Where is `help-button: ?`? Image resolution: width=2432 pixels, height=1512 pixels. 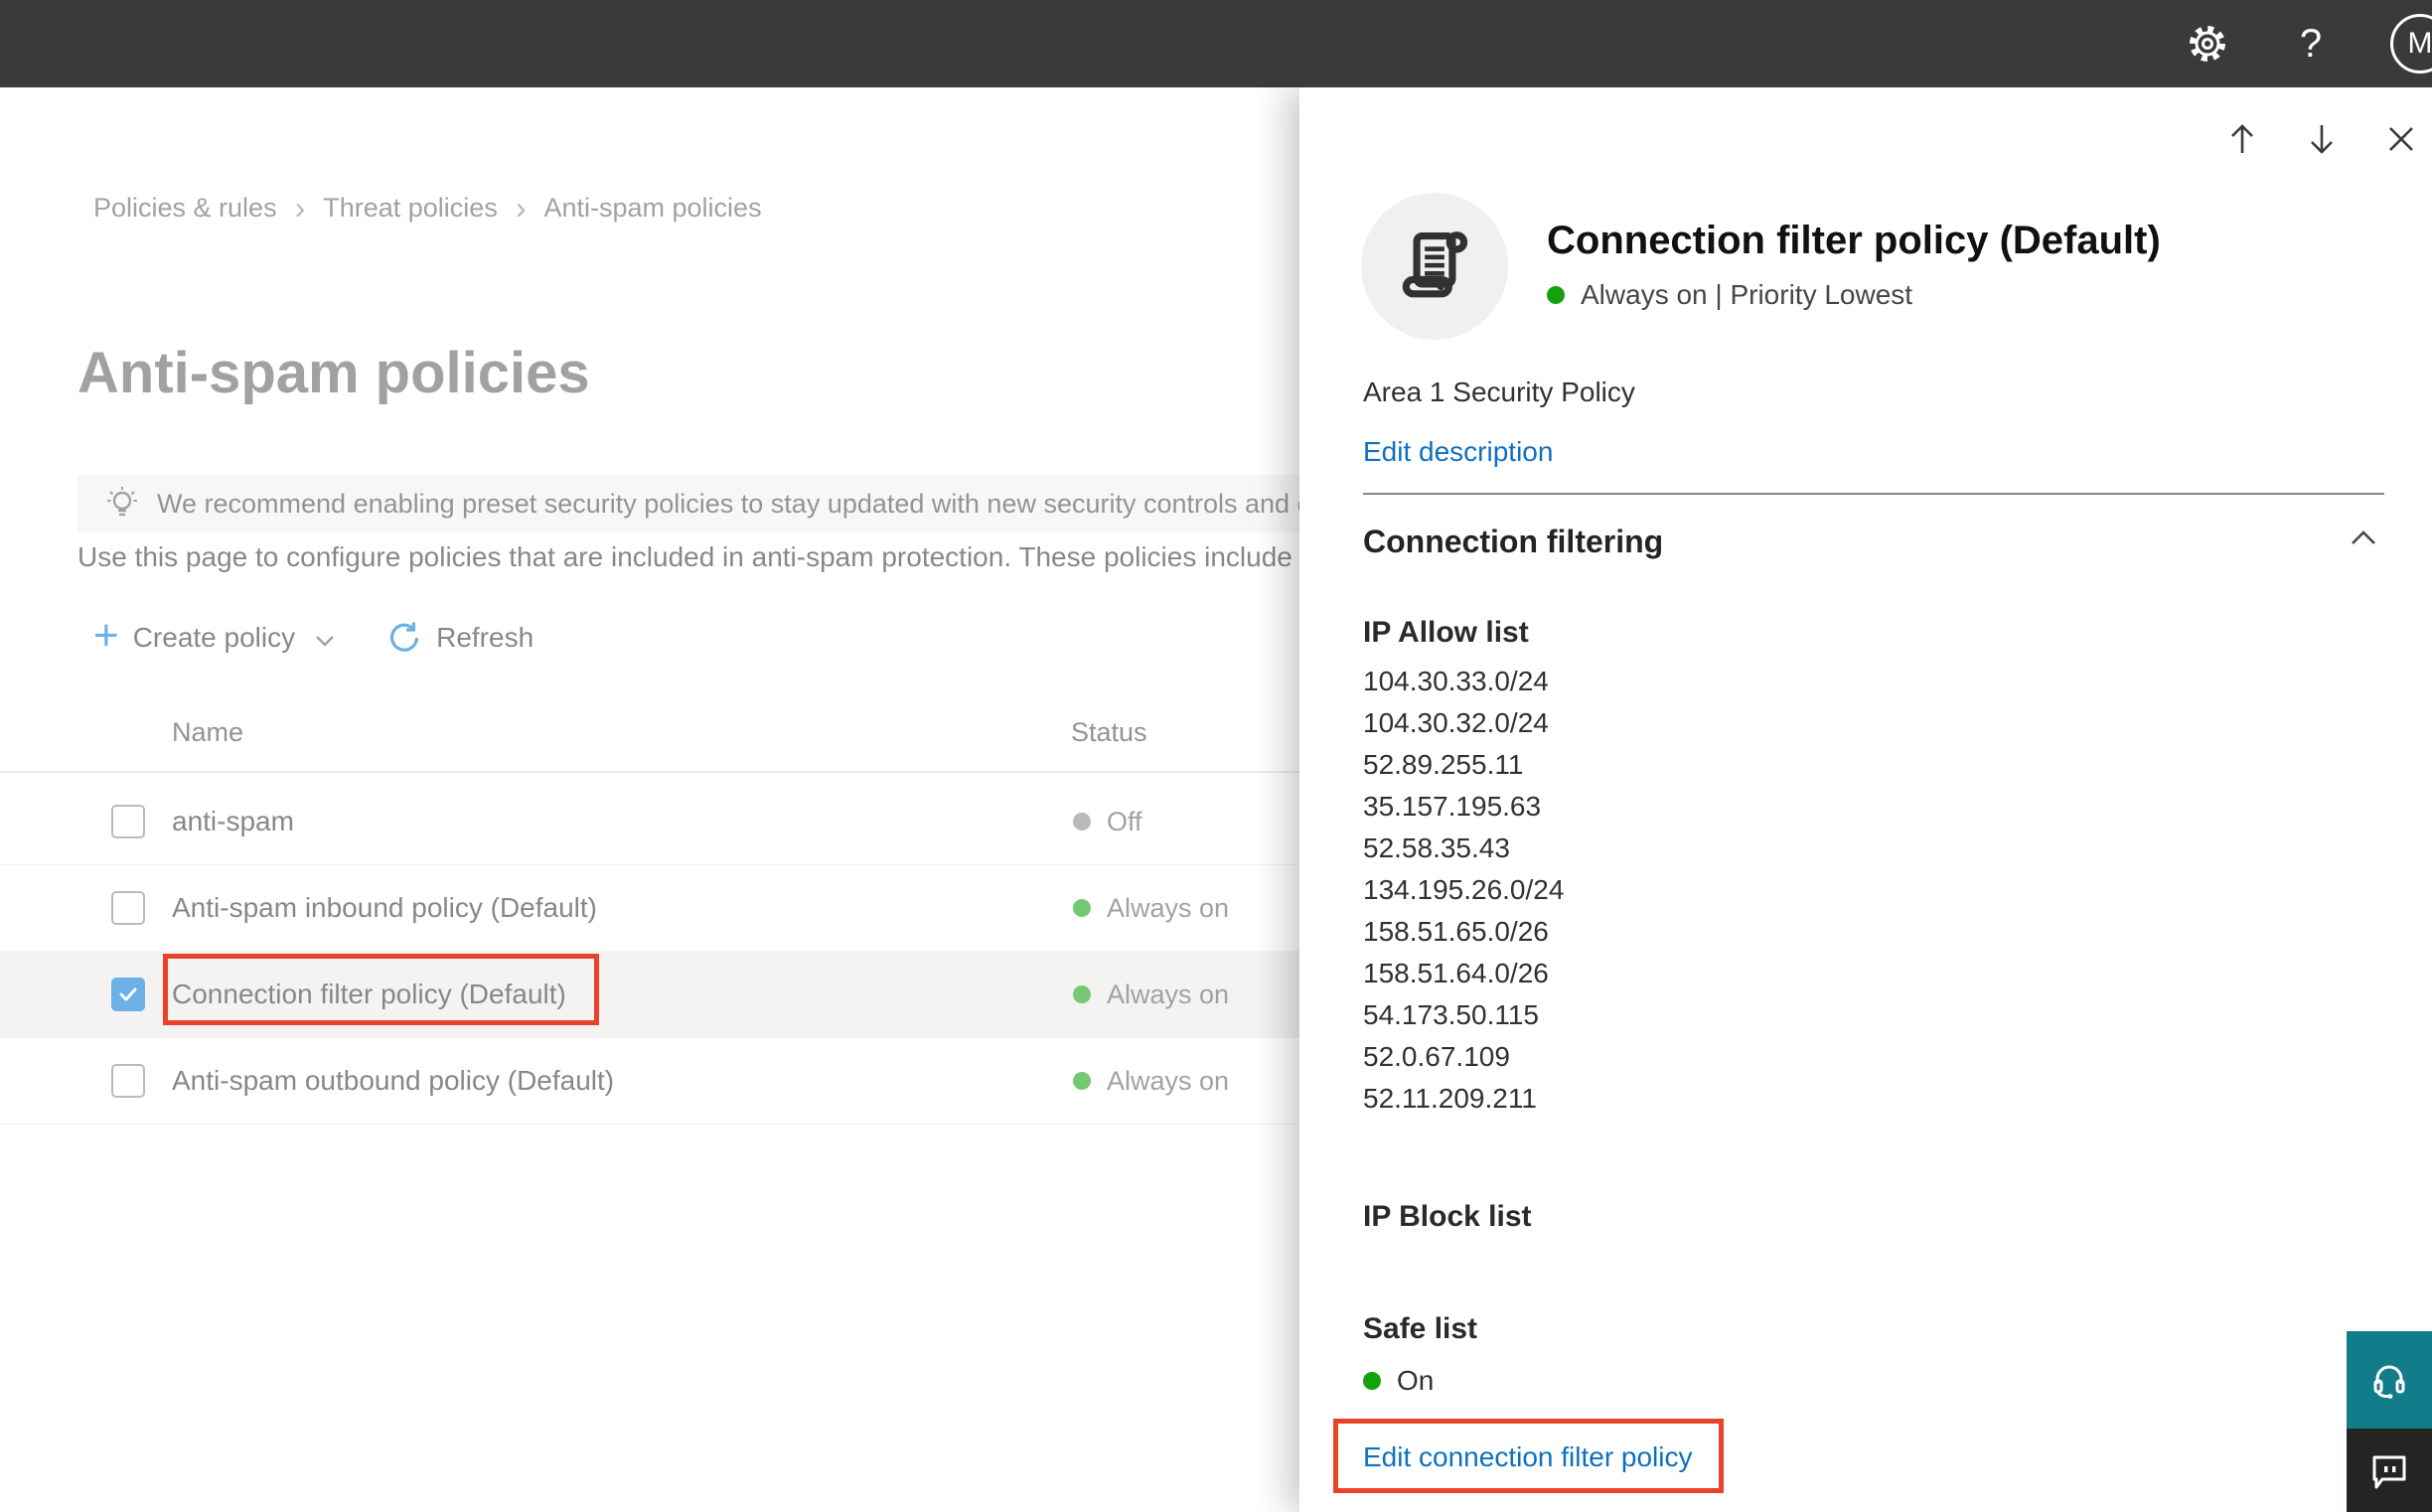 help-button: ? is located at coordinates (2311, 44).